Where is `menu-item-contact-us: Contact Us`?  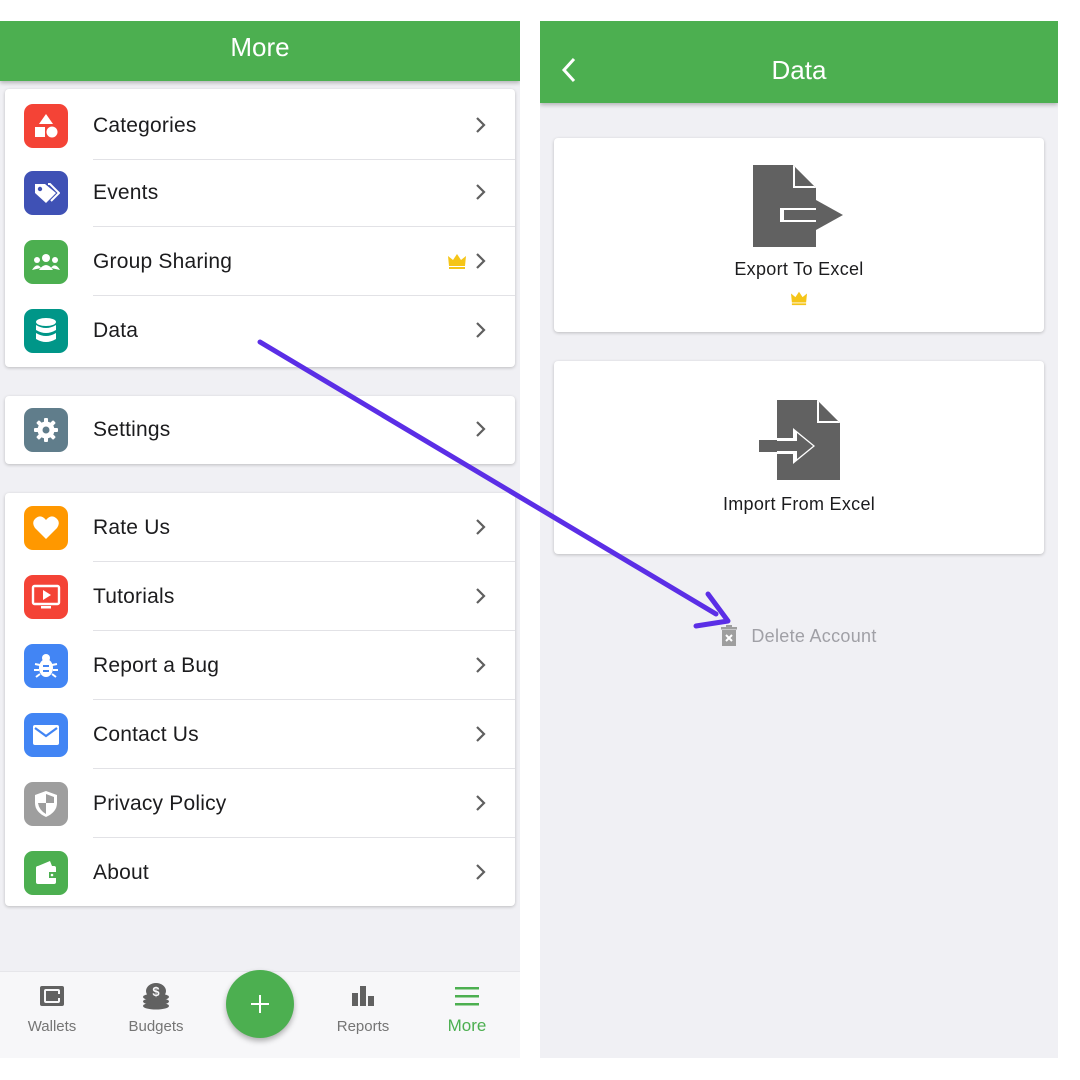
menu-item-contact-us: Contact Us is located at coordinates (260, 734).